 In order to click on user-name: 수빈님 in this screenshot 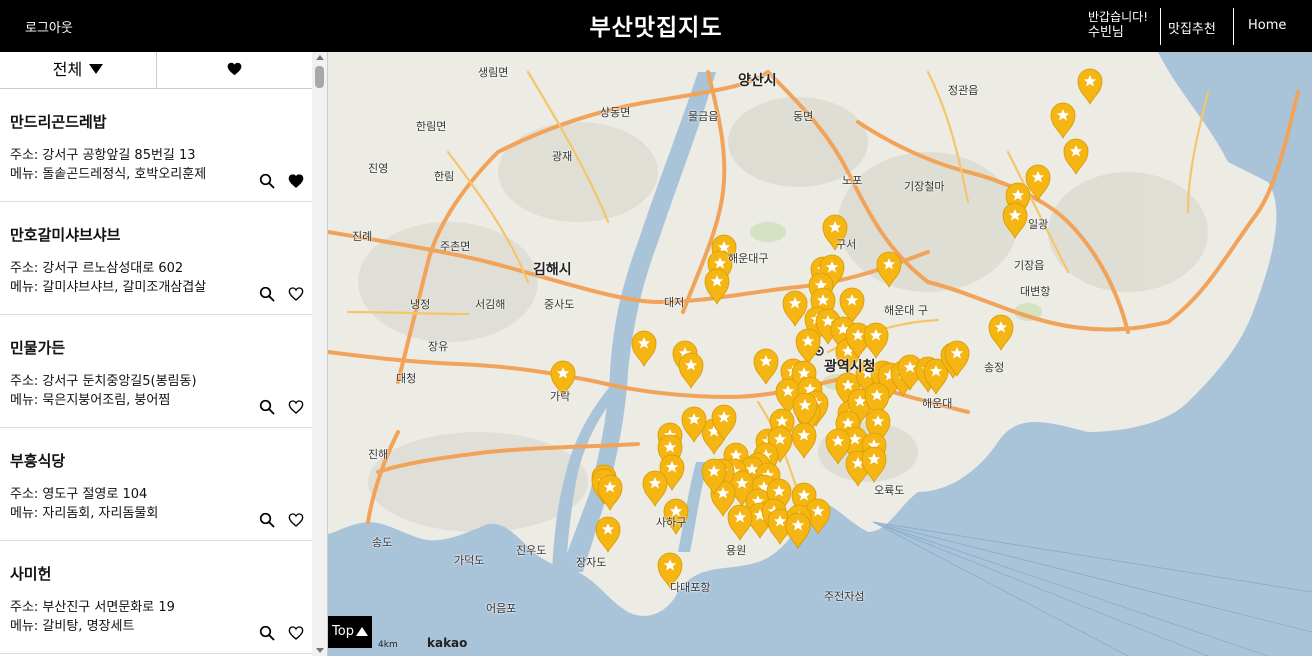, I will do `click(1106, 32)`.